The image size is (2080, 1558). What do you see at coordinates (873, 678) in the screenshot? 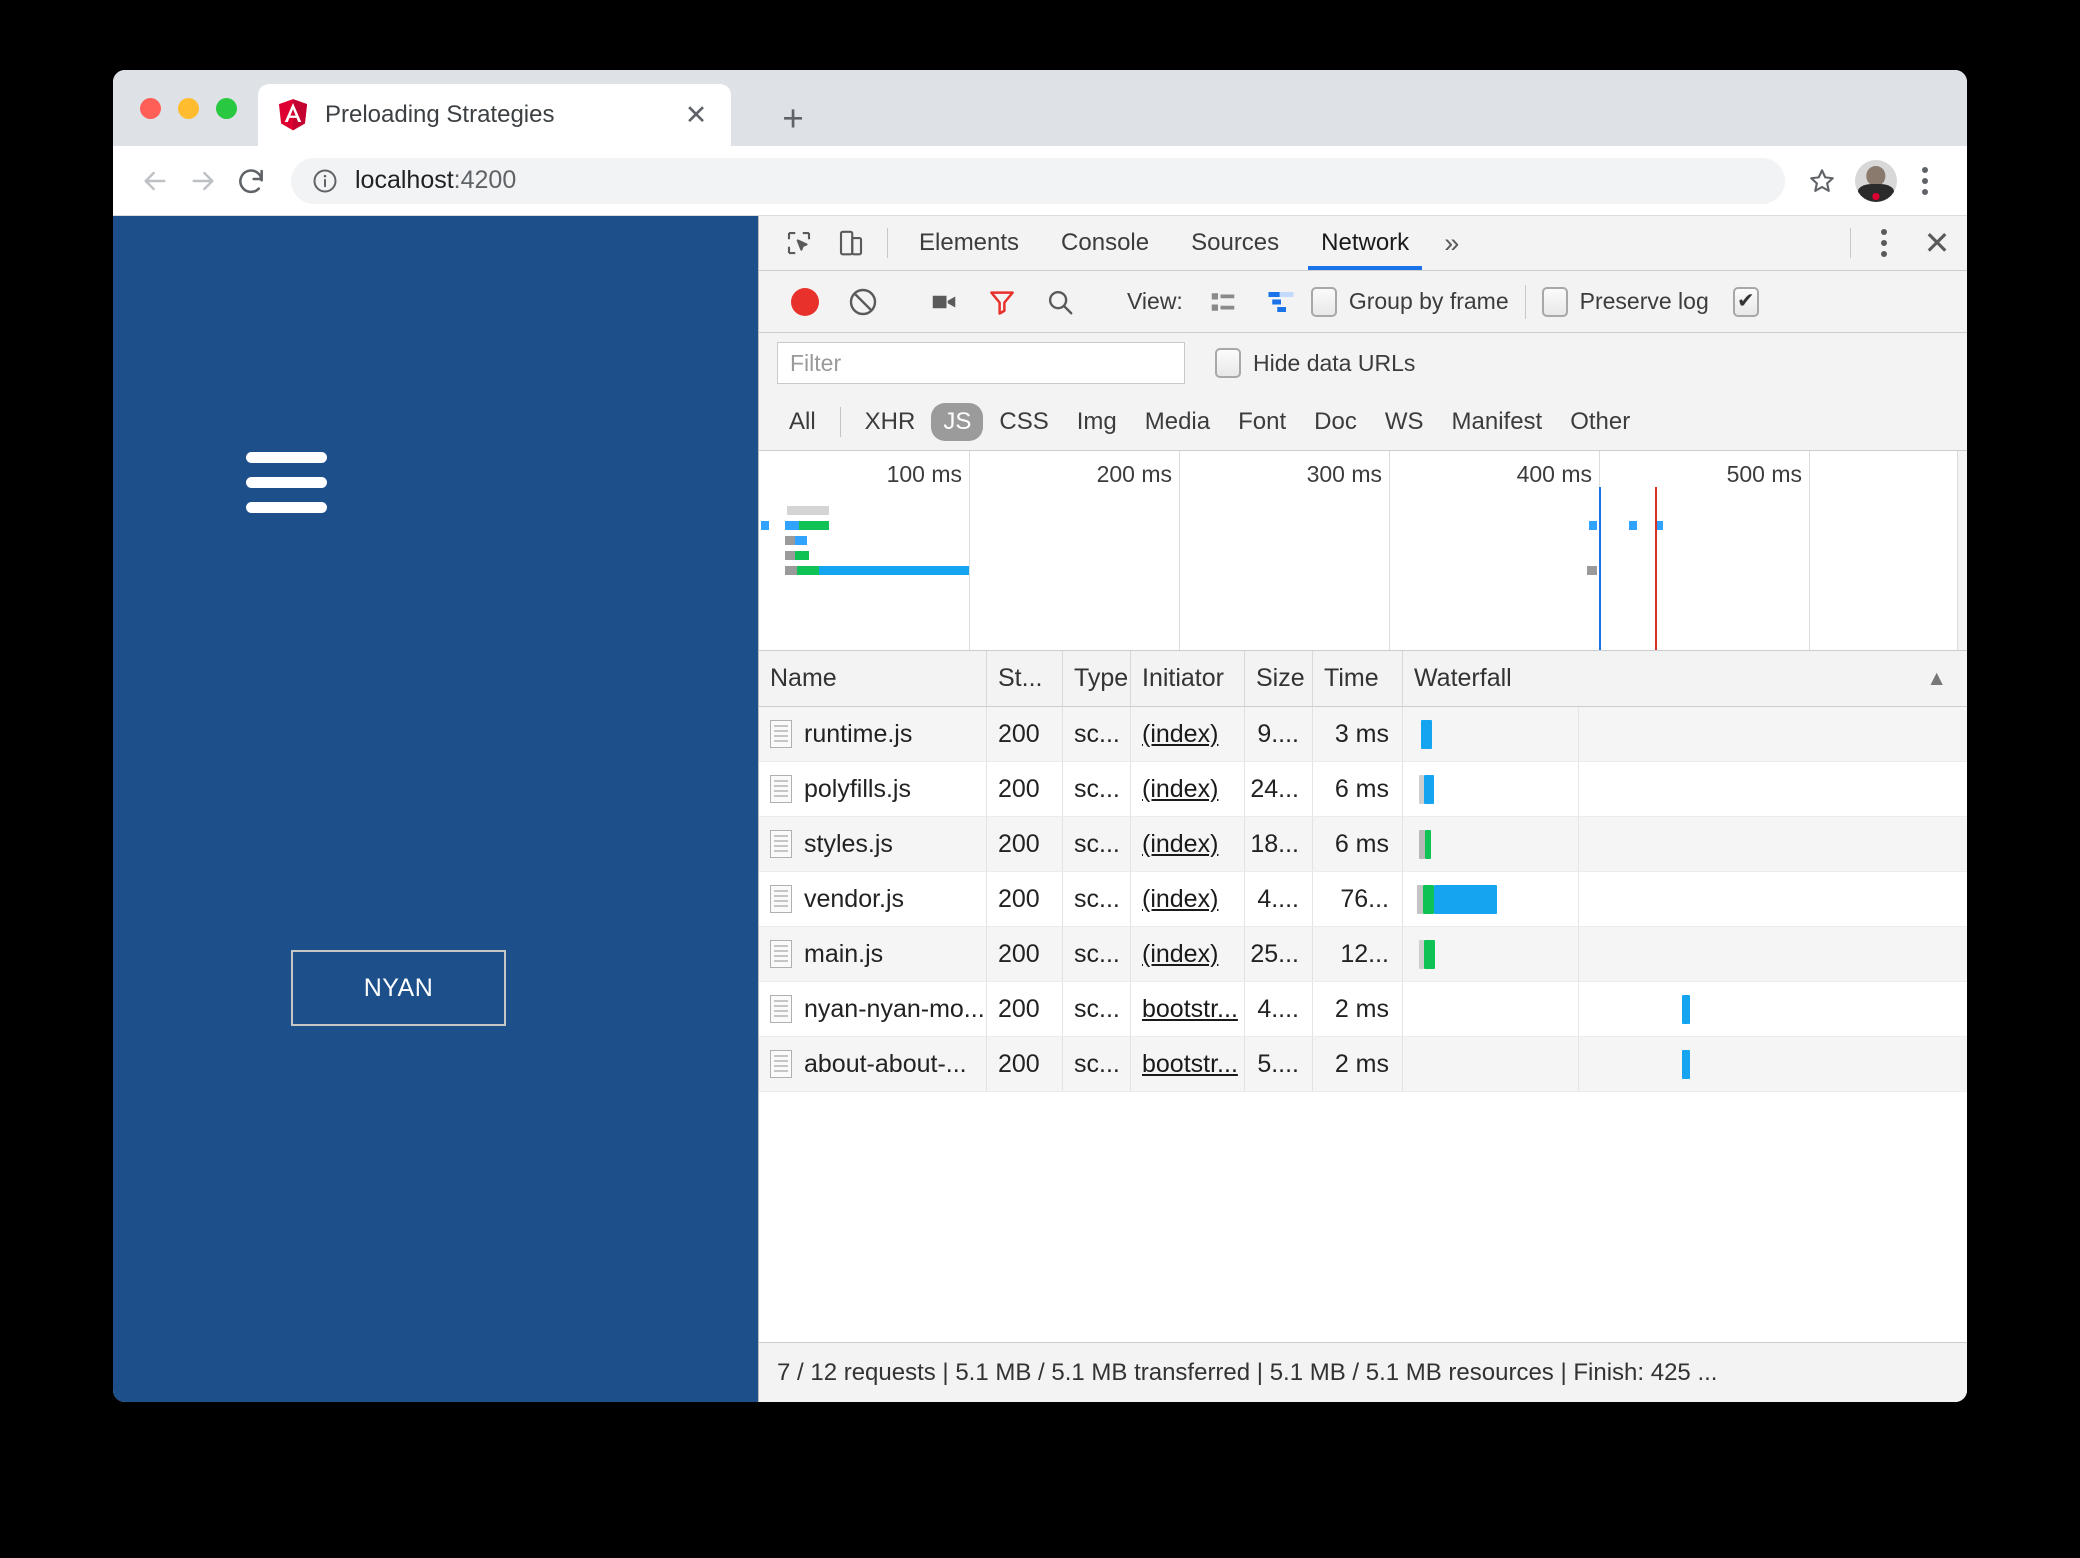
I see `column-name: Name` at bounding box center [873, 678].